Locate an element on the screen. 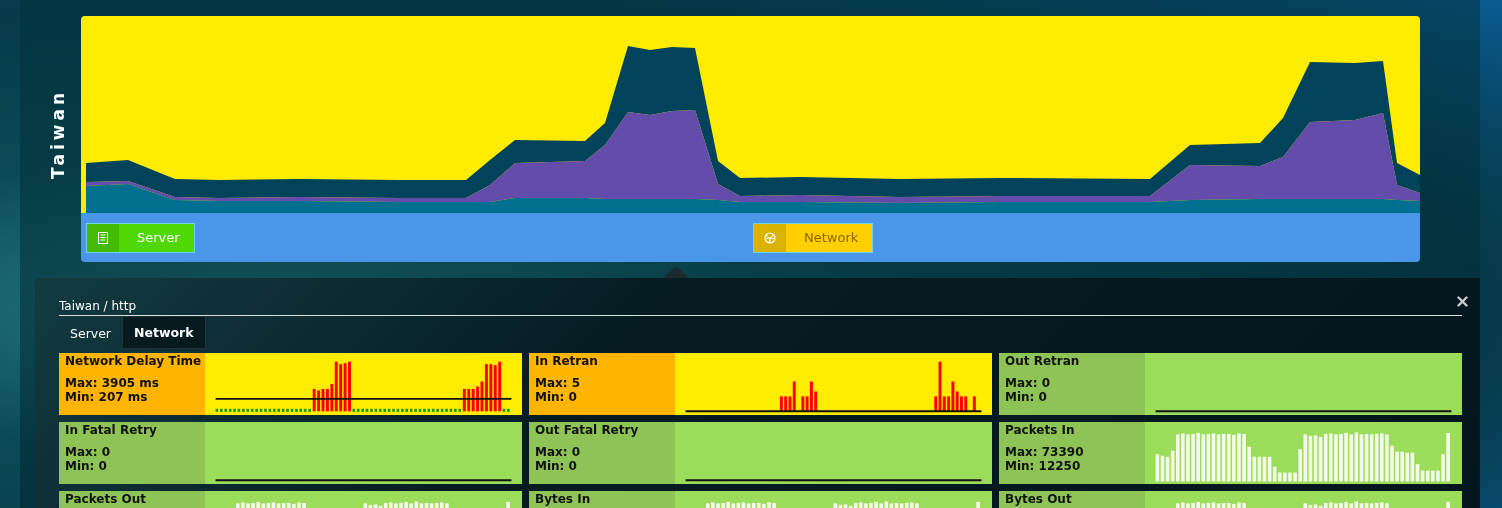  tab: Server is located at coordinates (90, 333).